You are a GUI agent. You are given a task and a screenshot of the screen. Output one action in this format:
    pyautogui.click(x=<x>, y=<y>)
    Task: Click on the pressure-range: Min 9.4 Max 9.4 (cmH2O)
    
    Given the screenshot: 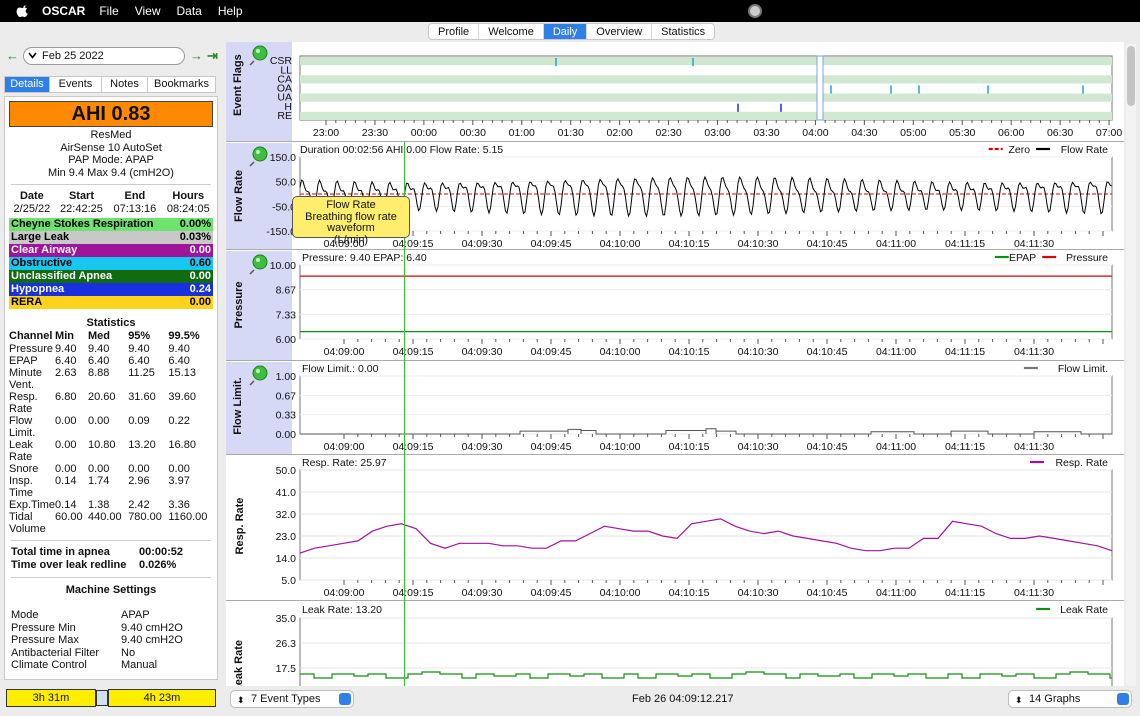 What is the action you would take?
    pyautogui.click(x=111, y=172)
    